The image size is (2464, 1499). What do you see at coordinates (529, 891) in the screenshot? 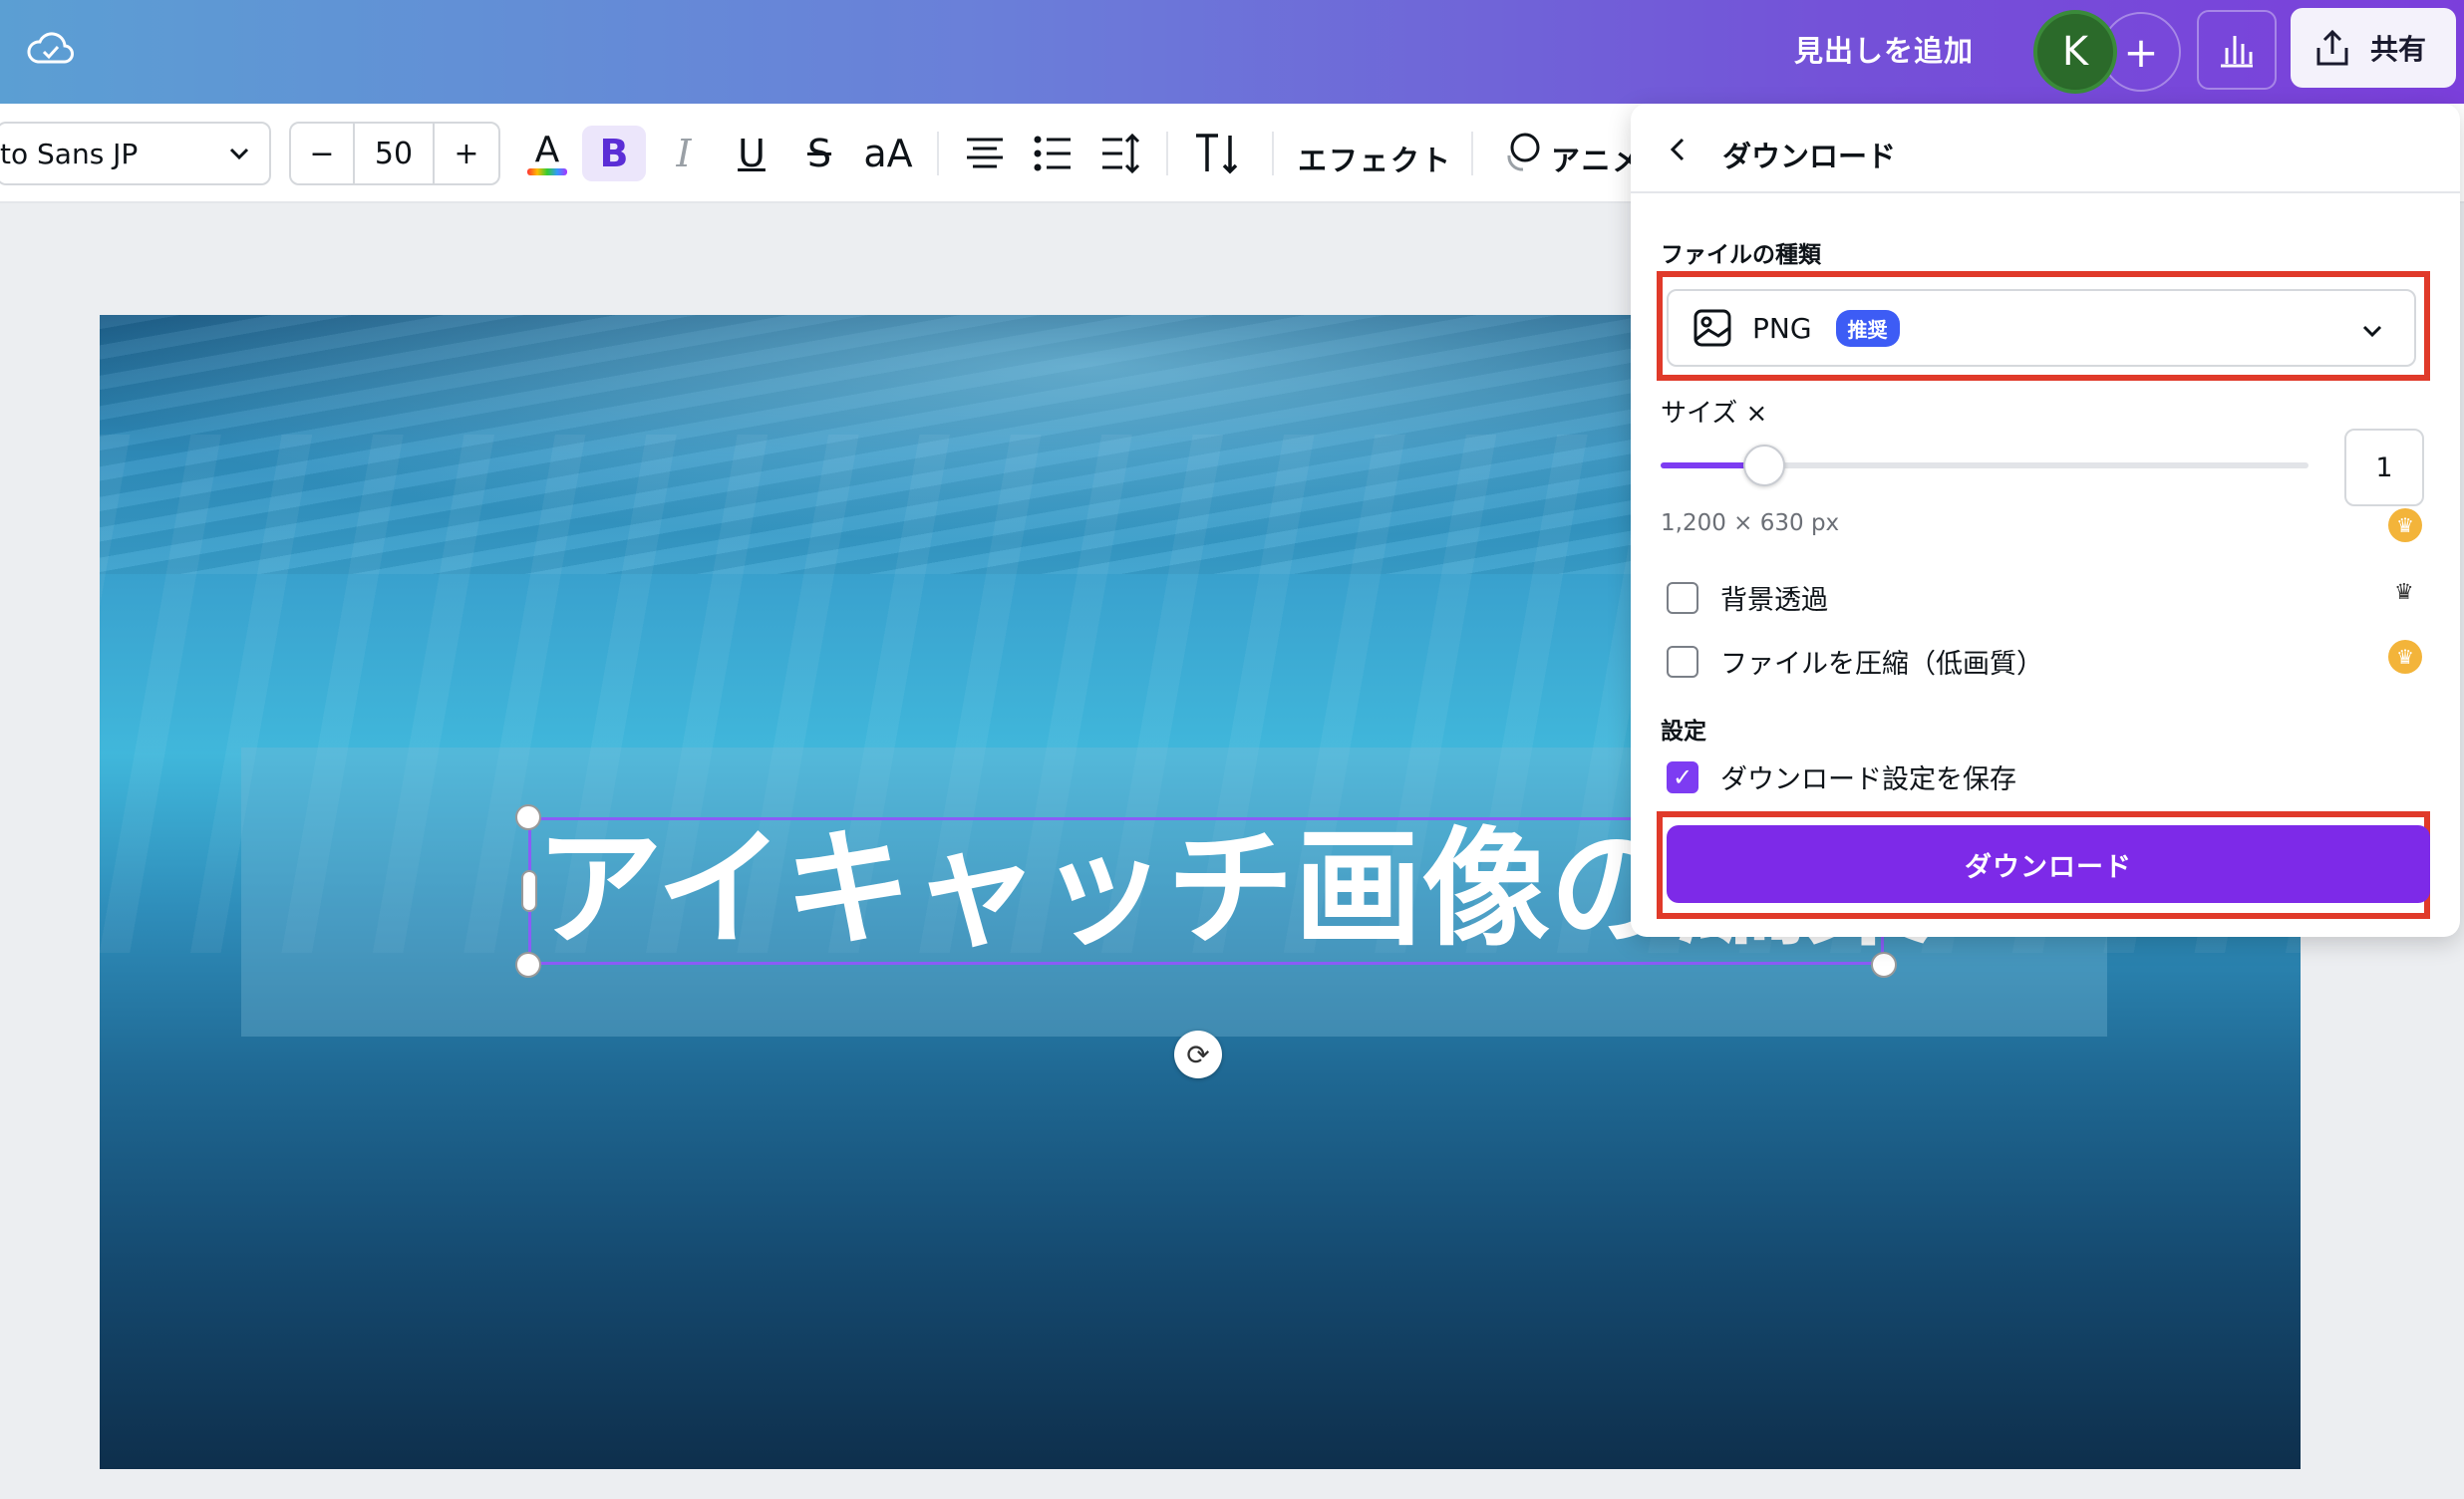
I see `resize-handle-left` at bounding box center [529, 891].